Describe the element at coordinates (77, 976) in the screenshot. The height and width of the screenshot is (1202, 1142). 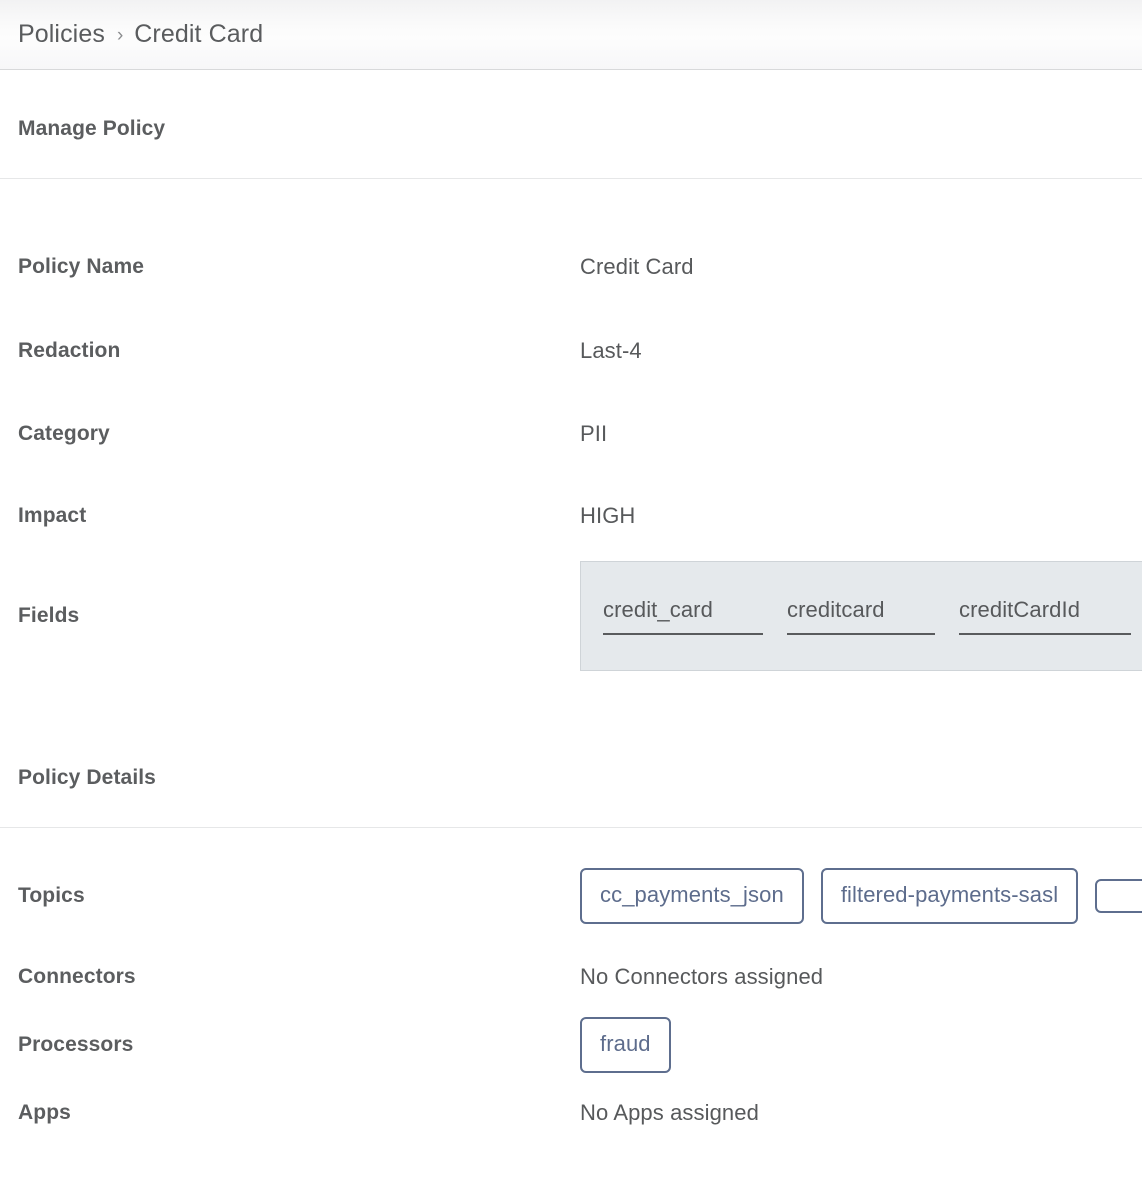
I see `label-connectors: Connectors` at that location.